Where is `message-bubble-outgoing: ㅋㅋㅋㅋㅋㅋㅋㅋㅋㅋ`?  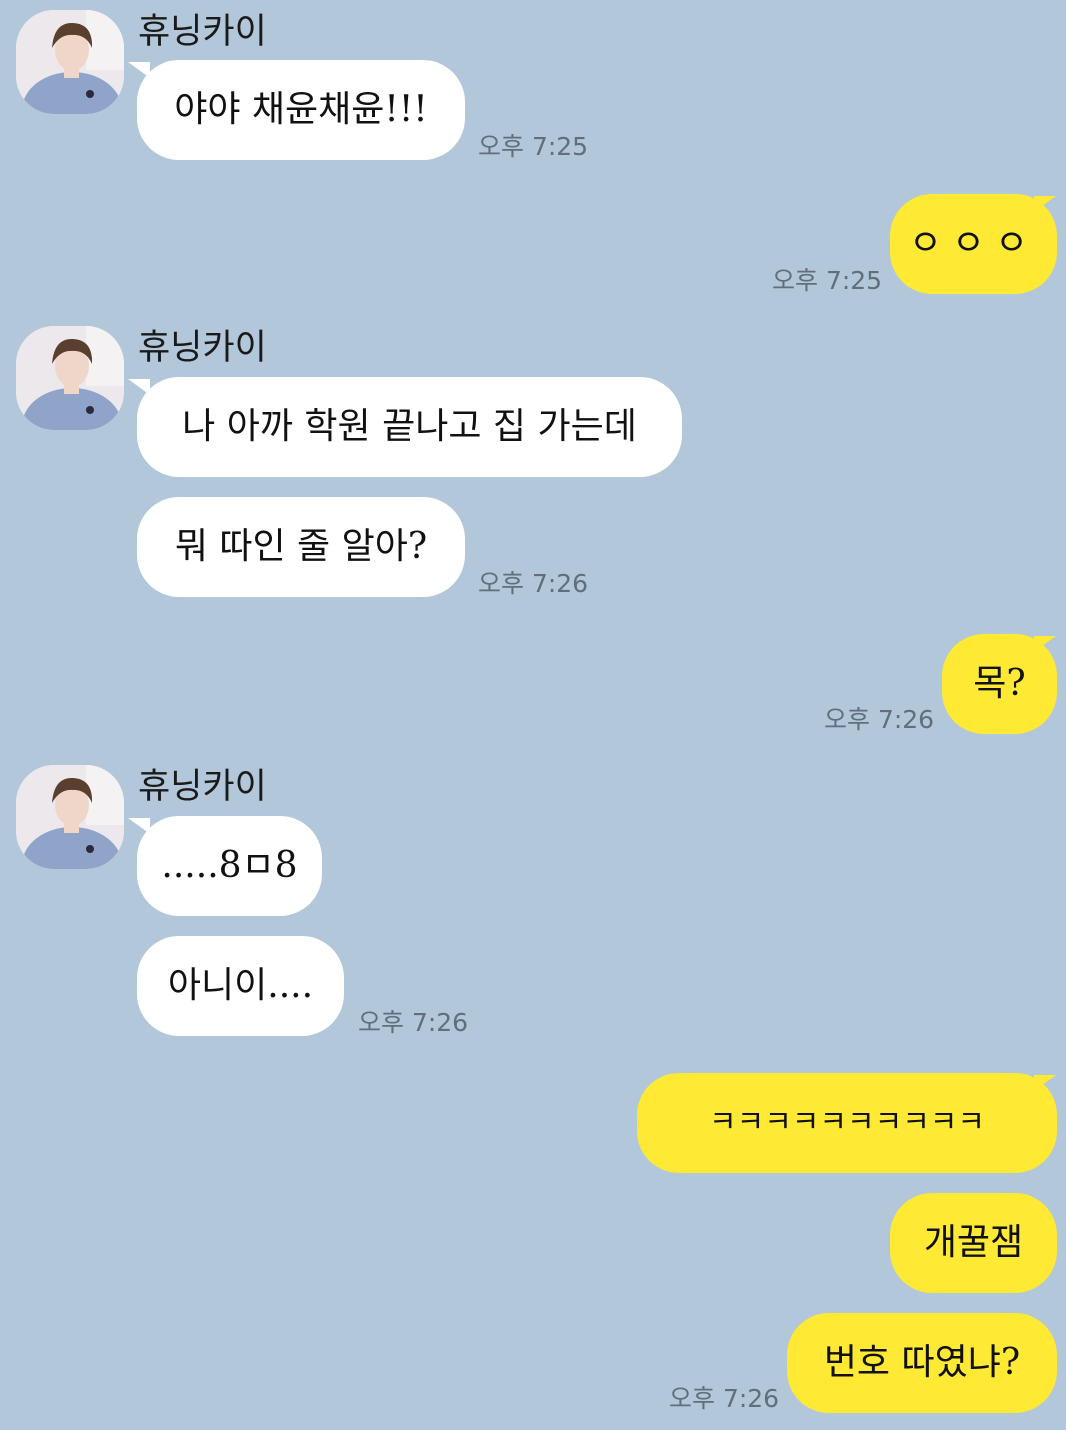 message-bubble-outgoing: ㅋㅋㅋㅋㅋㅋㅋㅋㅋㅋ is located at coordinates (847, 1123).